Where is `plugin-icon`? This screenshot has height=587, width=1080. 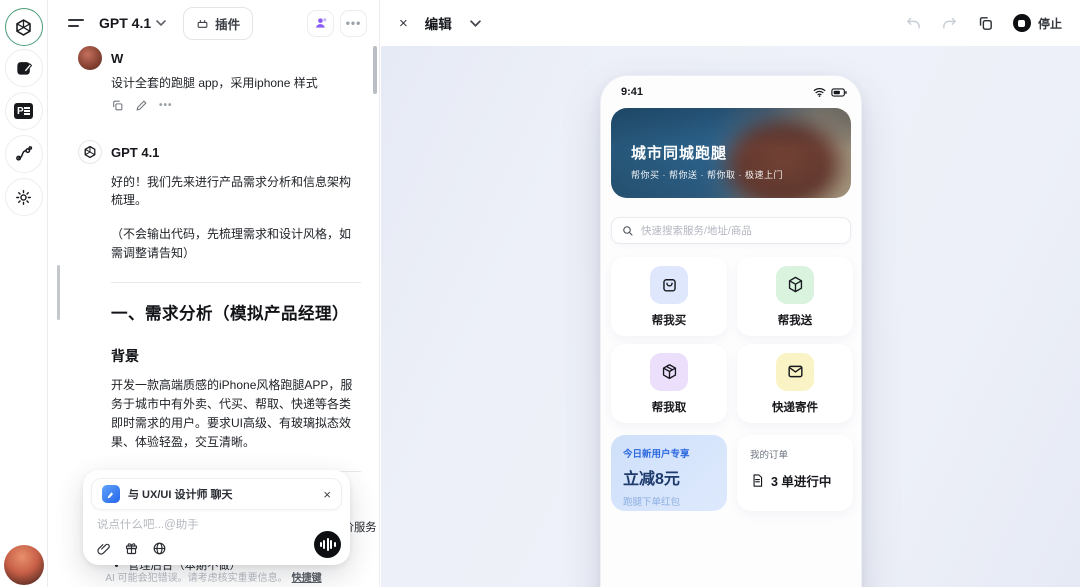 plugin-icon is located at coordinates (202, 23).